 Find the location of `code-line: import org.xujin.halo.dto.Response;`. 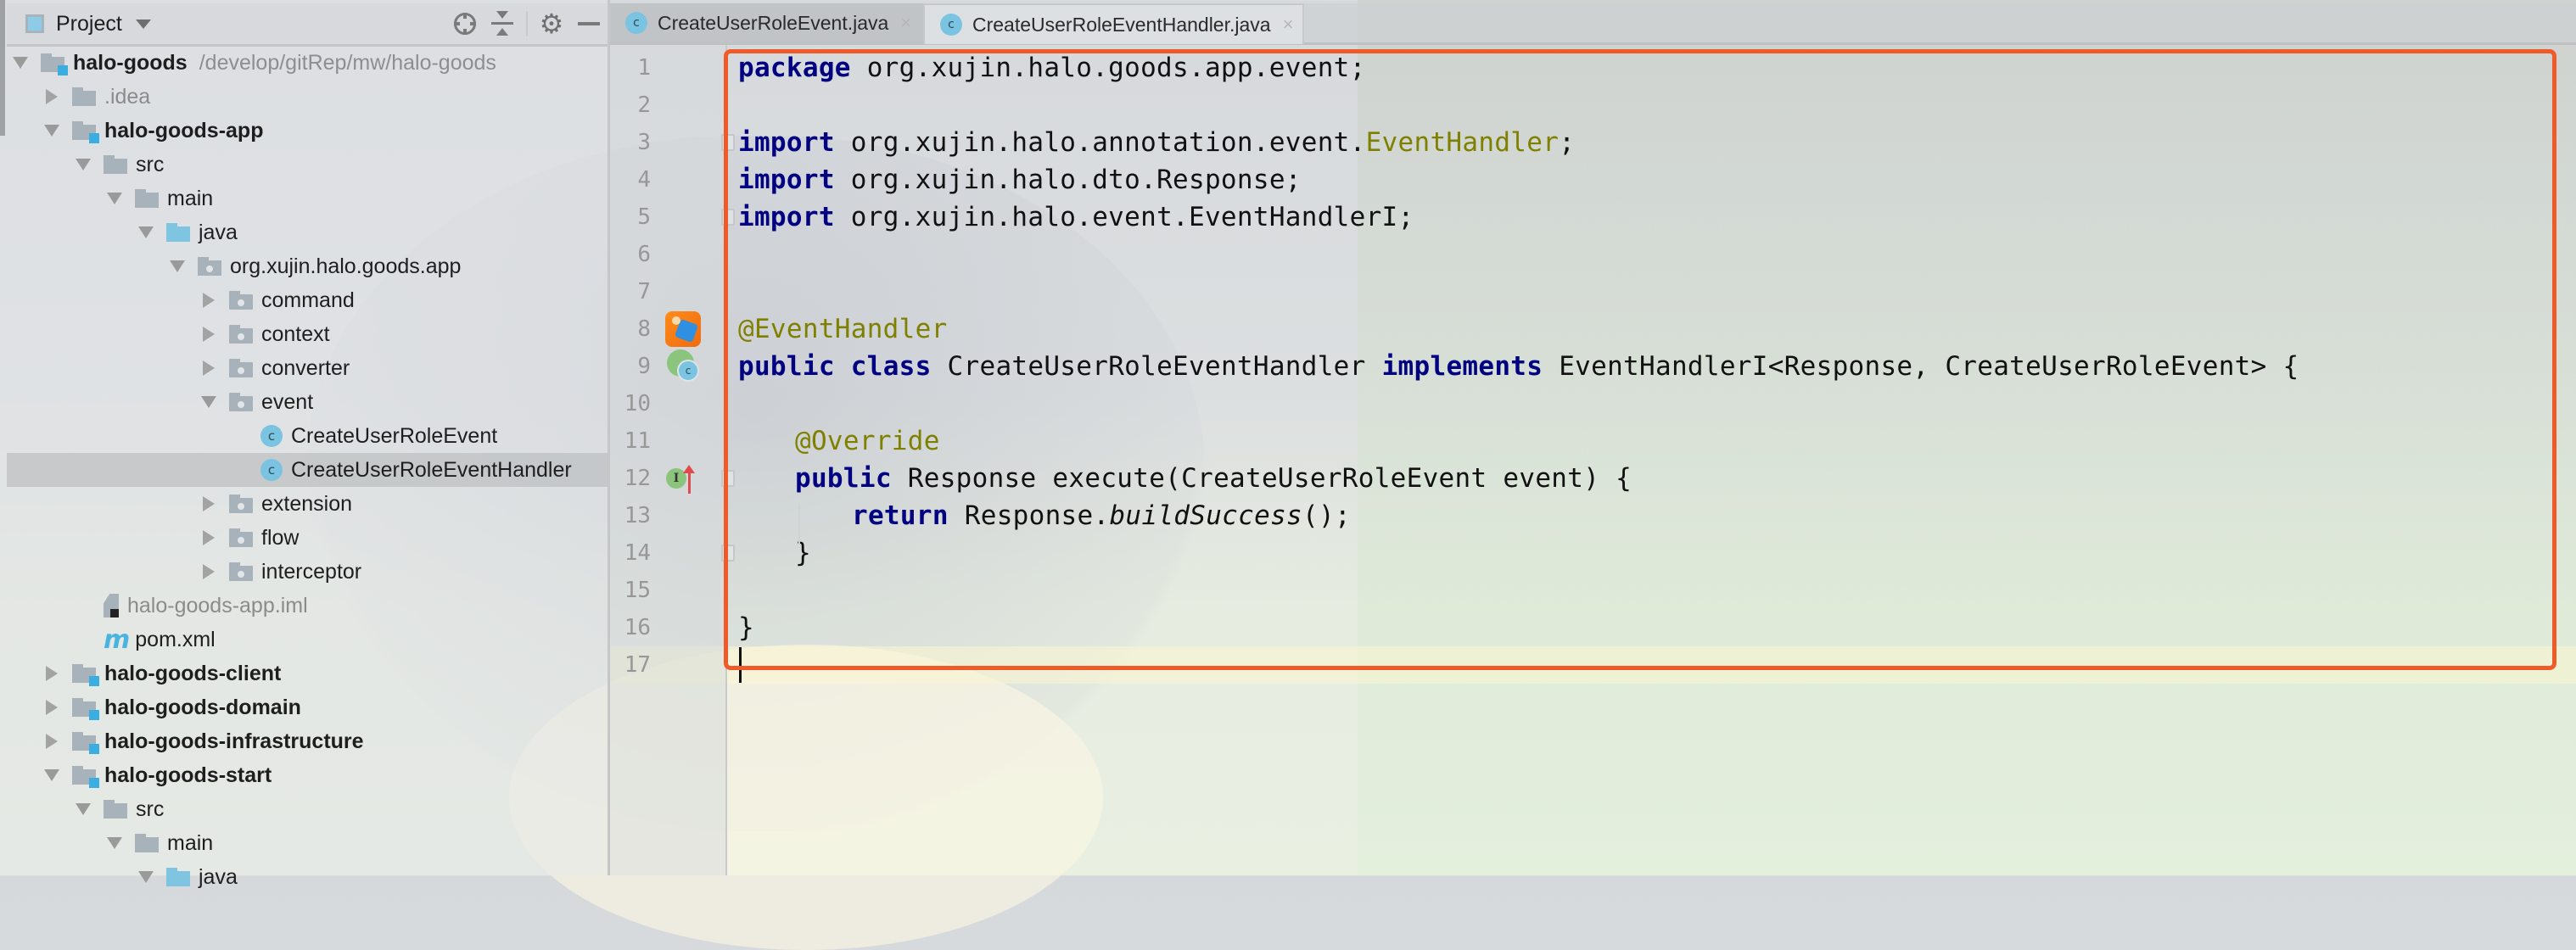

code-line: import org.xujin.halo.dto.Response; is located at coordinates (1020, 179).